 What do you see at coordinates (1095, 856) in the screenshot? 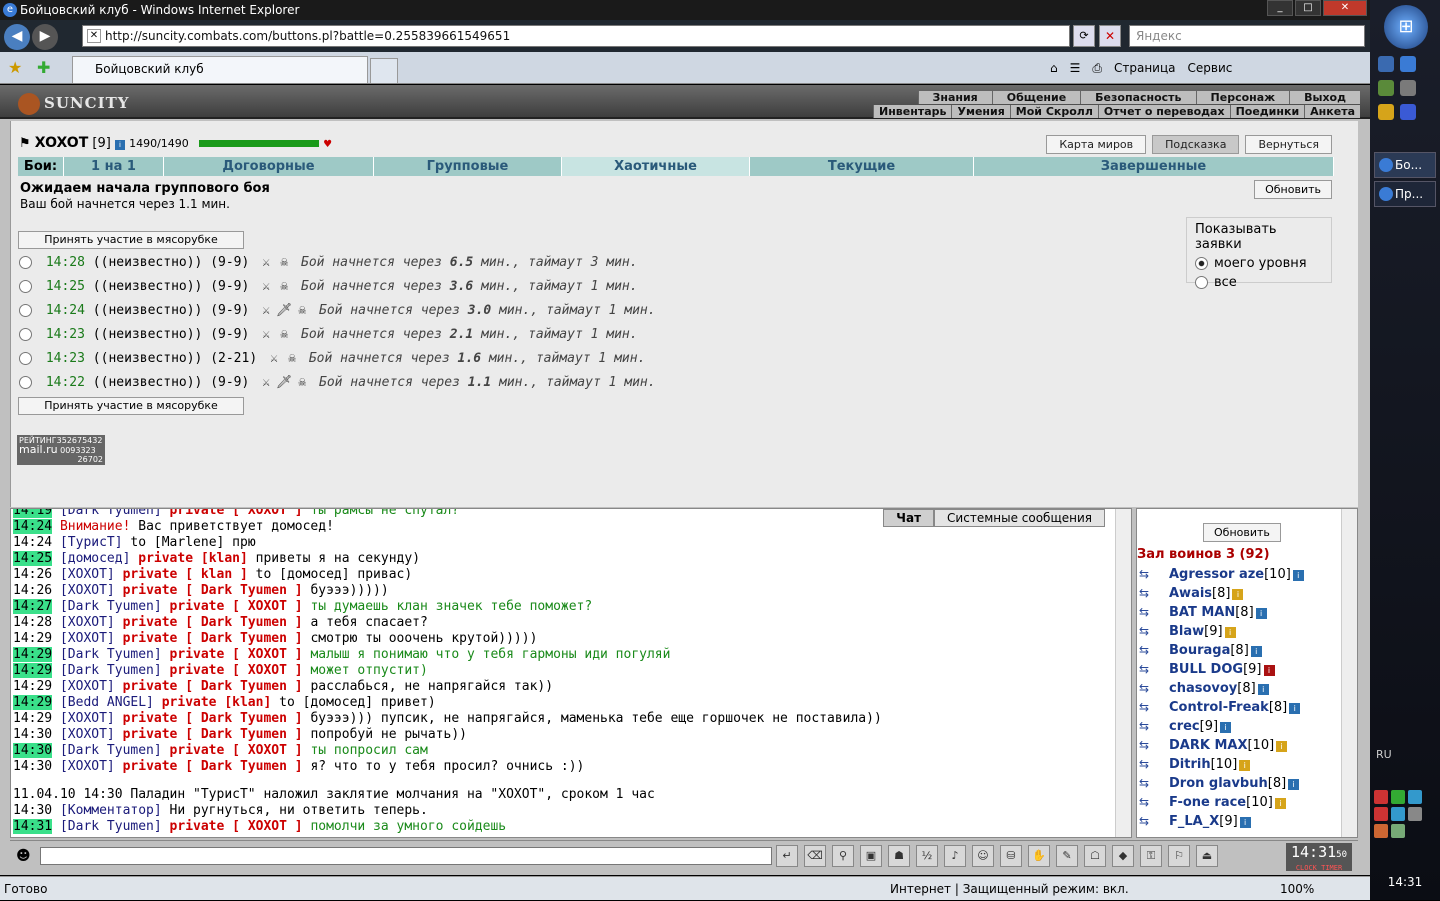
I see `people-icon: ☖` at bounding box center [1095, 856].